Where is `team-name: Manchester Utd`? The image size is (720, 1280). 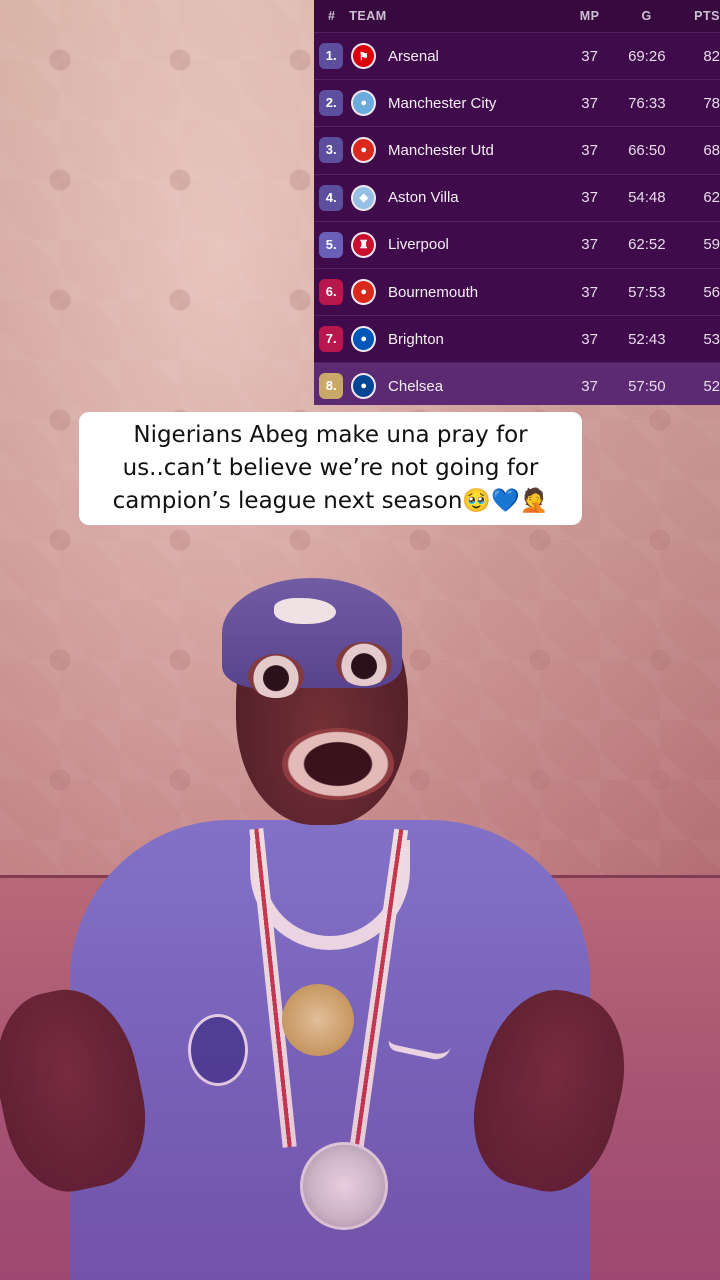
team-name: Manchester Utd is located at coordinates (441, 150).